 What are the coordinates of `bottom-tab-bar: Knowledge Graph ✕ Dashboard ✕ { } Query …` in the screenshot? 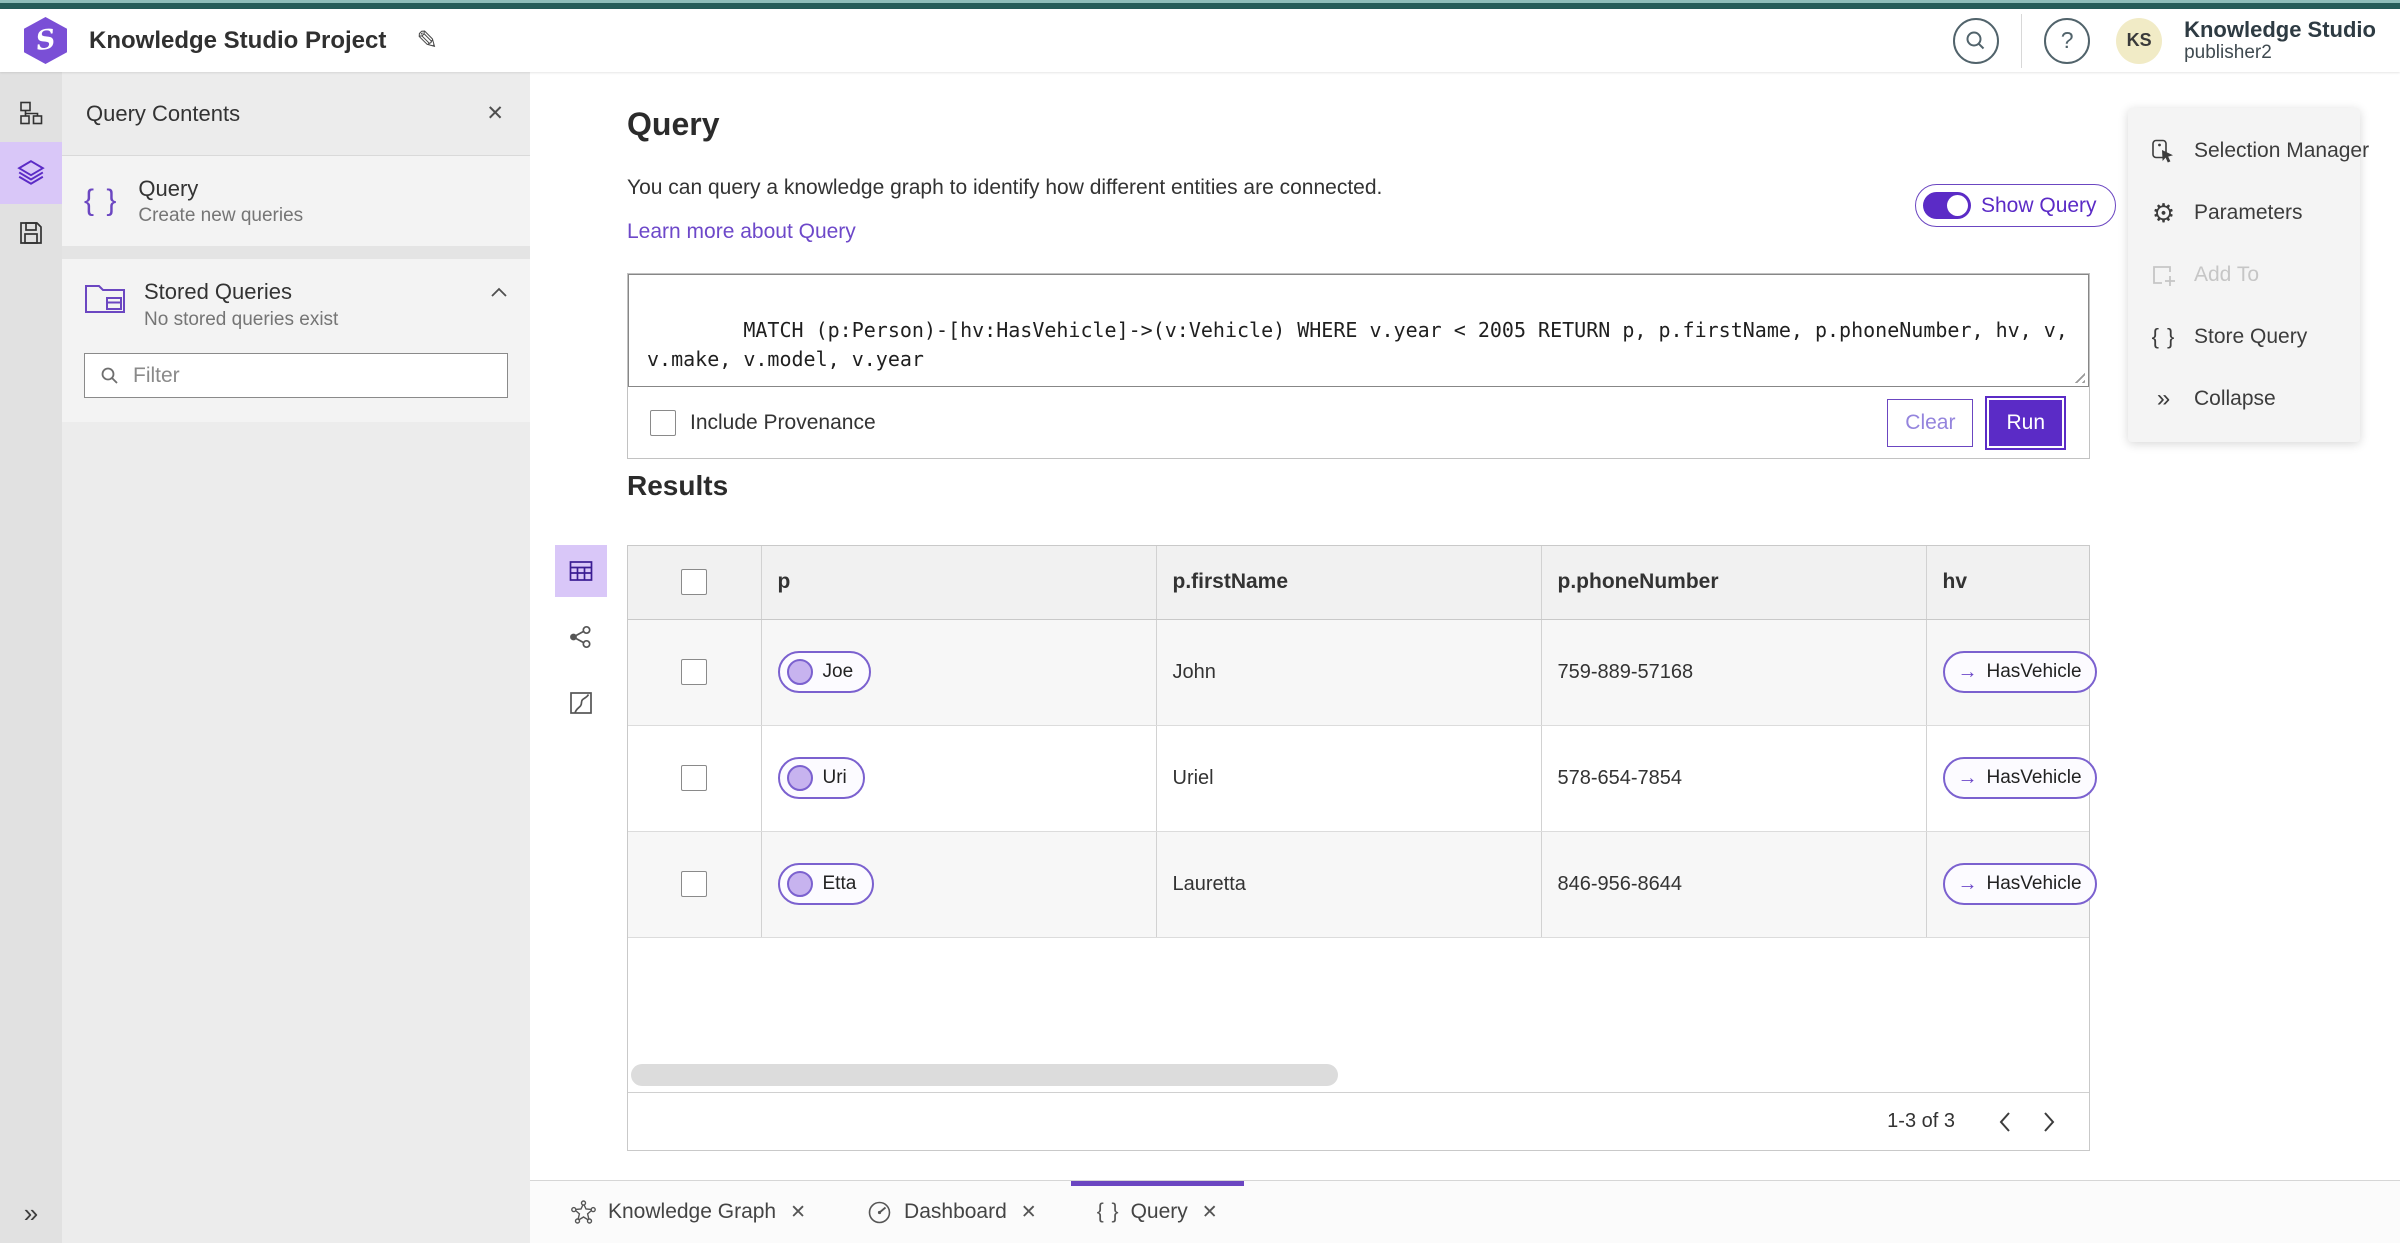 It's located at (1465, 1211).